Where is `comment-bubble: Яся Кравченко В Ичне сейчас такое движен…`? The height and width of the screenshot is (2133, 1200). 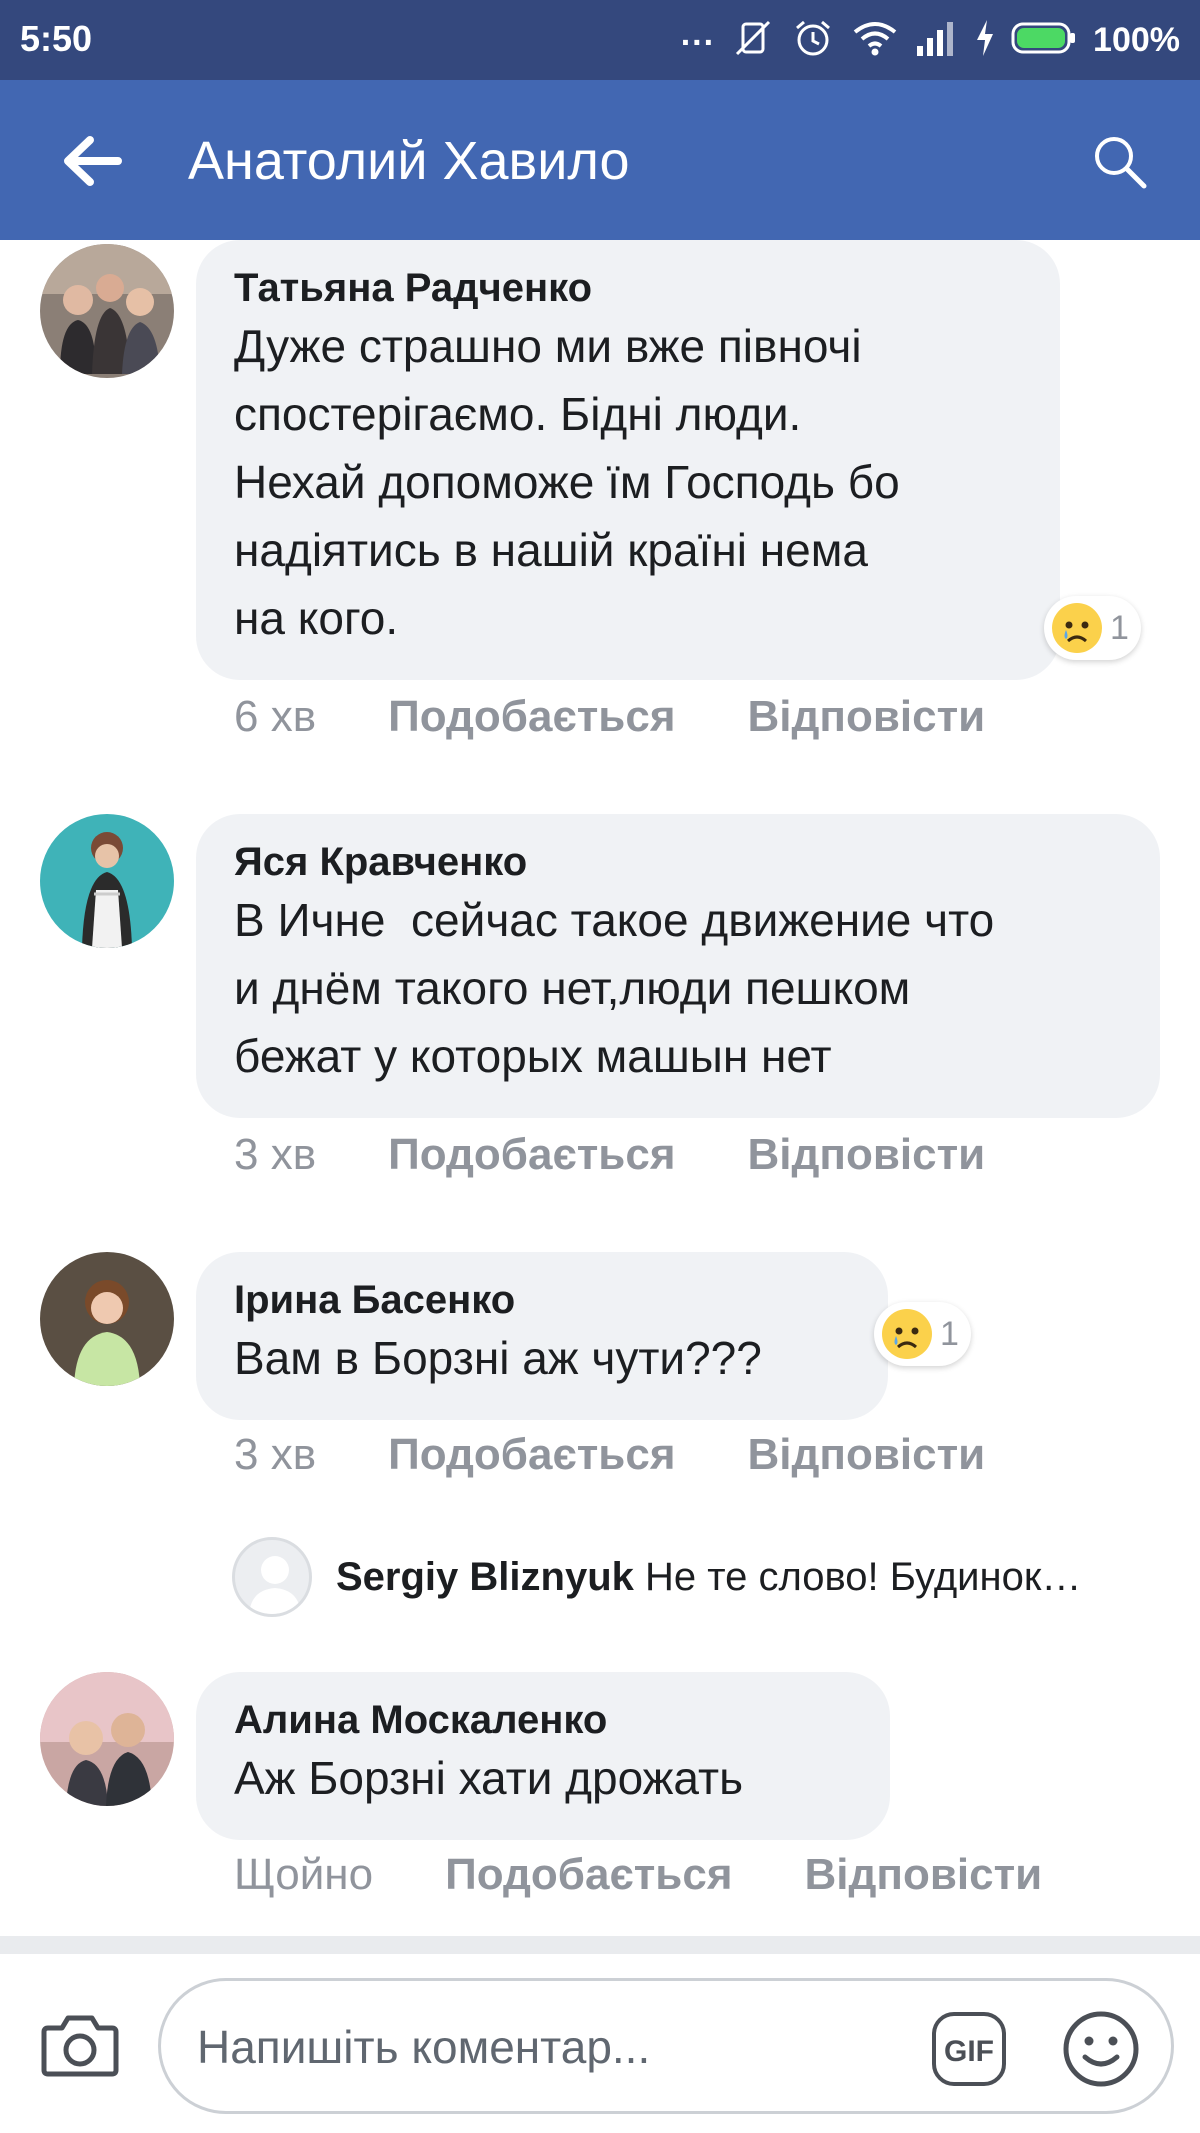
comment-bubble: Яся Кравченко В Ичне сейчас такое движен… is located at coordinates (678, 966).